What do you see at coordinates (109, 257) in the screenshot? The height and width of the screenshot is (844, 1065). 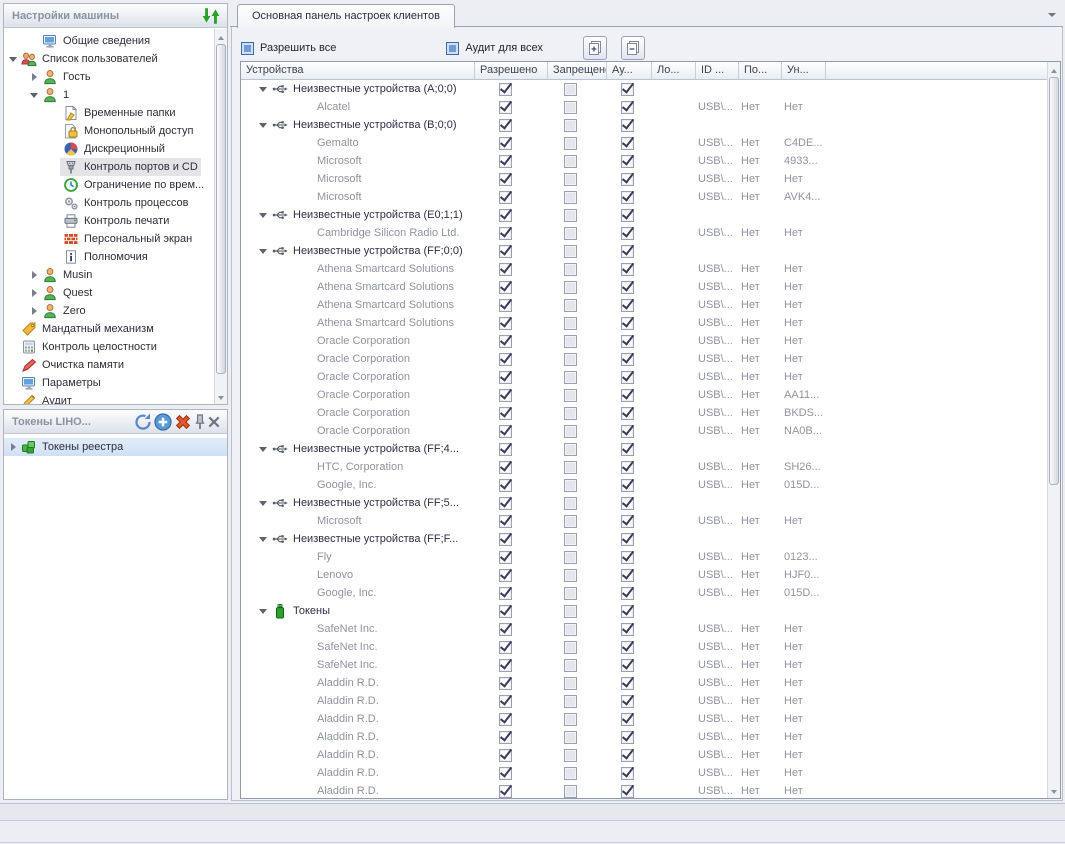 I see `sidebar-item-privileges: Полномочия` at bounding box center [109, 257].